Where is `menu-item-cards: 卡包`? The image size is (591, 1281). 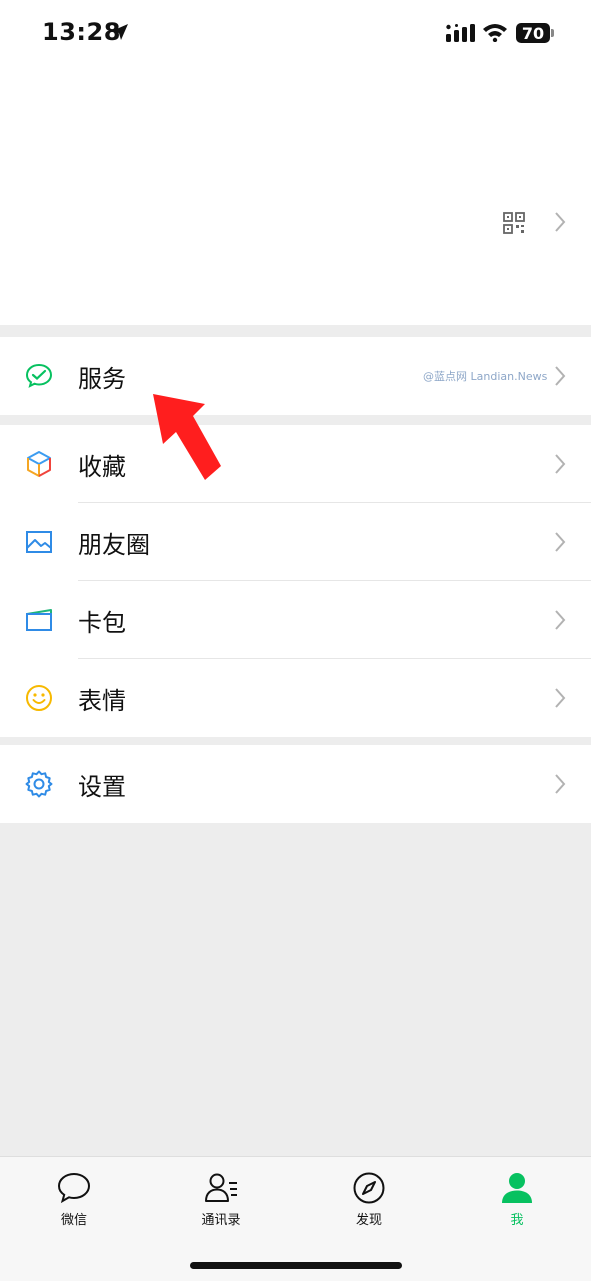 menu-item-cards: 卡包 is located at coordinates (295, 620).